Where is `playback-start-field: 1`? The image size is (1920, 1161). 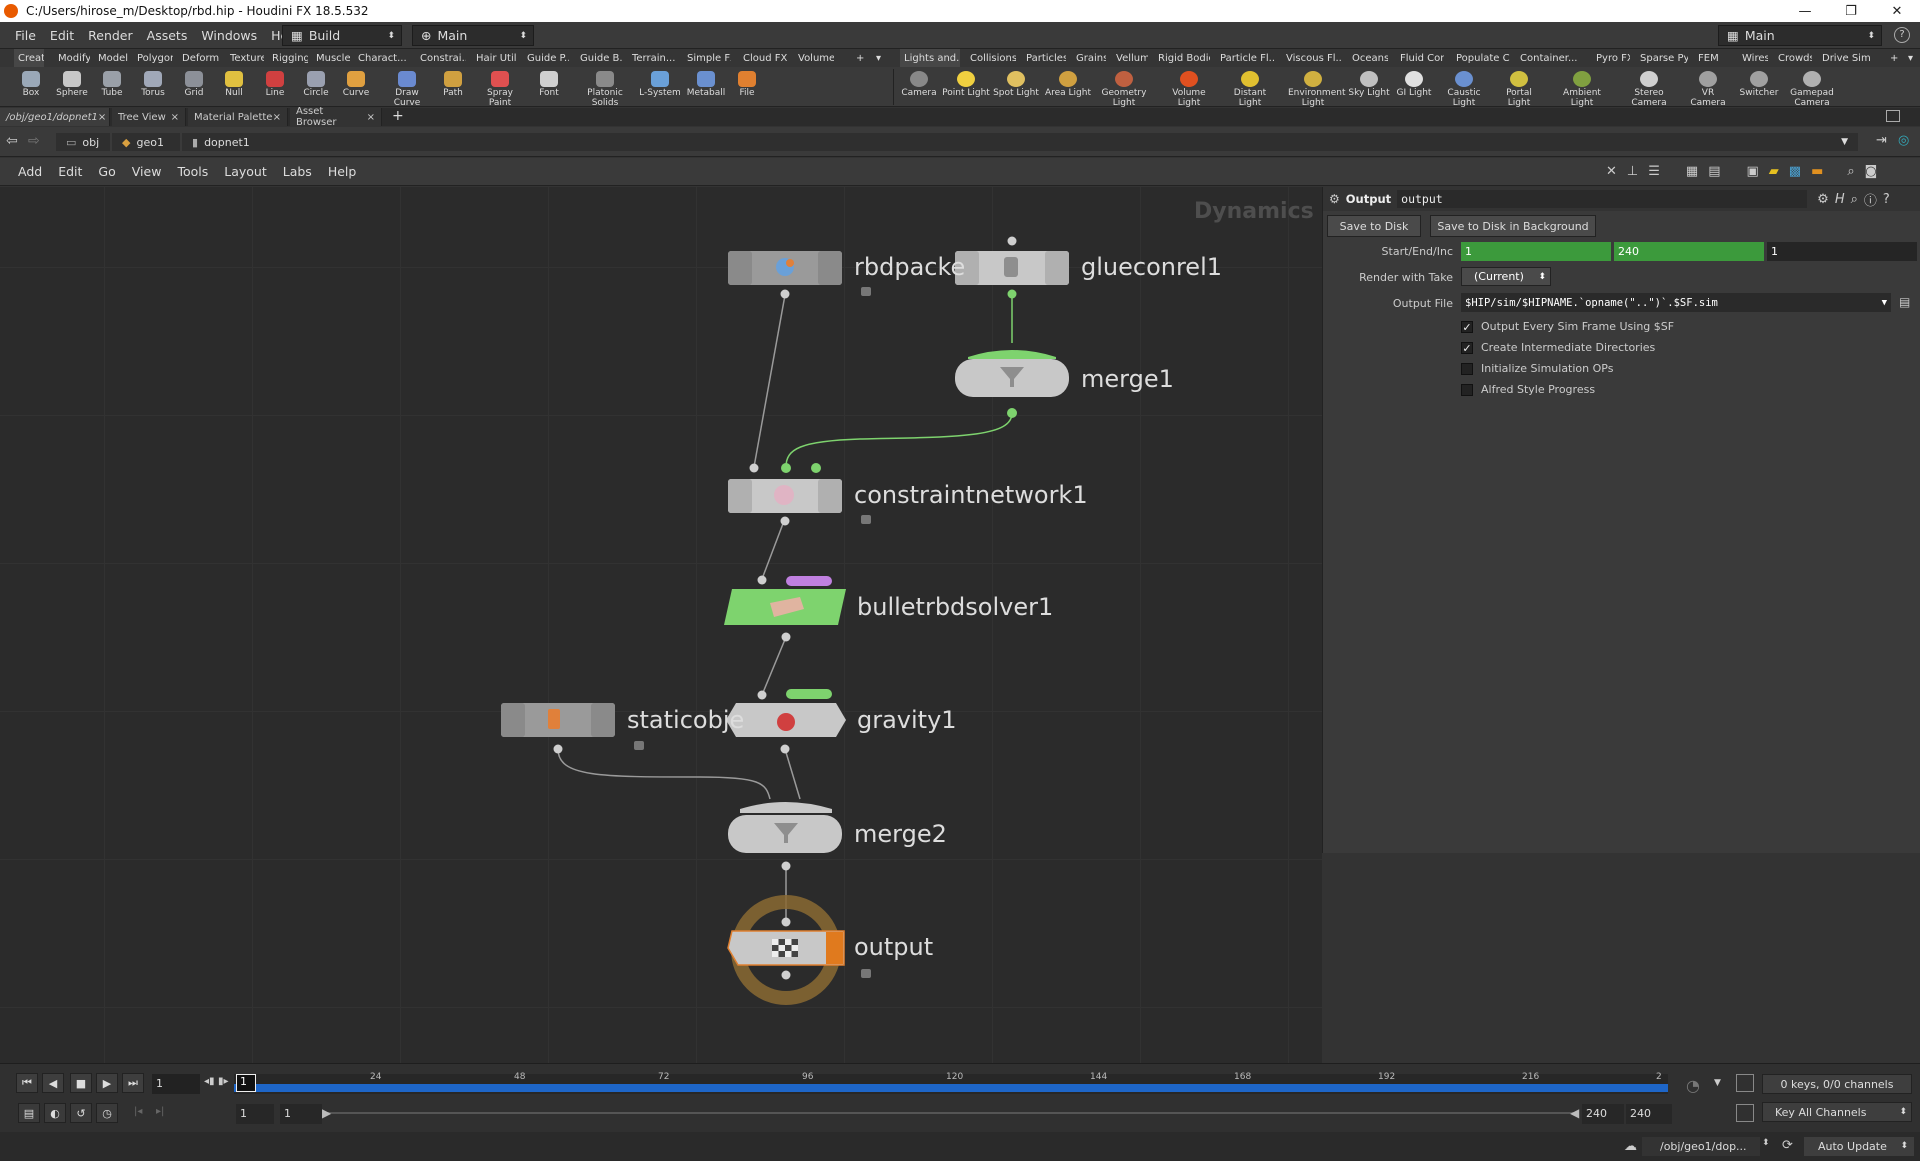 playback-start-field: 1 is located at coordinates (301, 1114).